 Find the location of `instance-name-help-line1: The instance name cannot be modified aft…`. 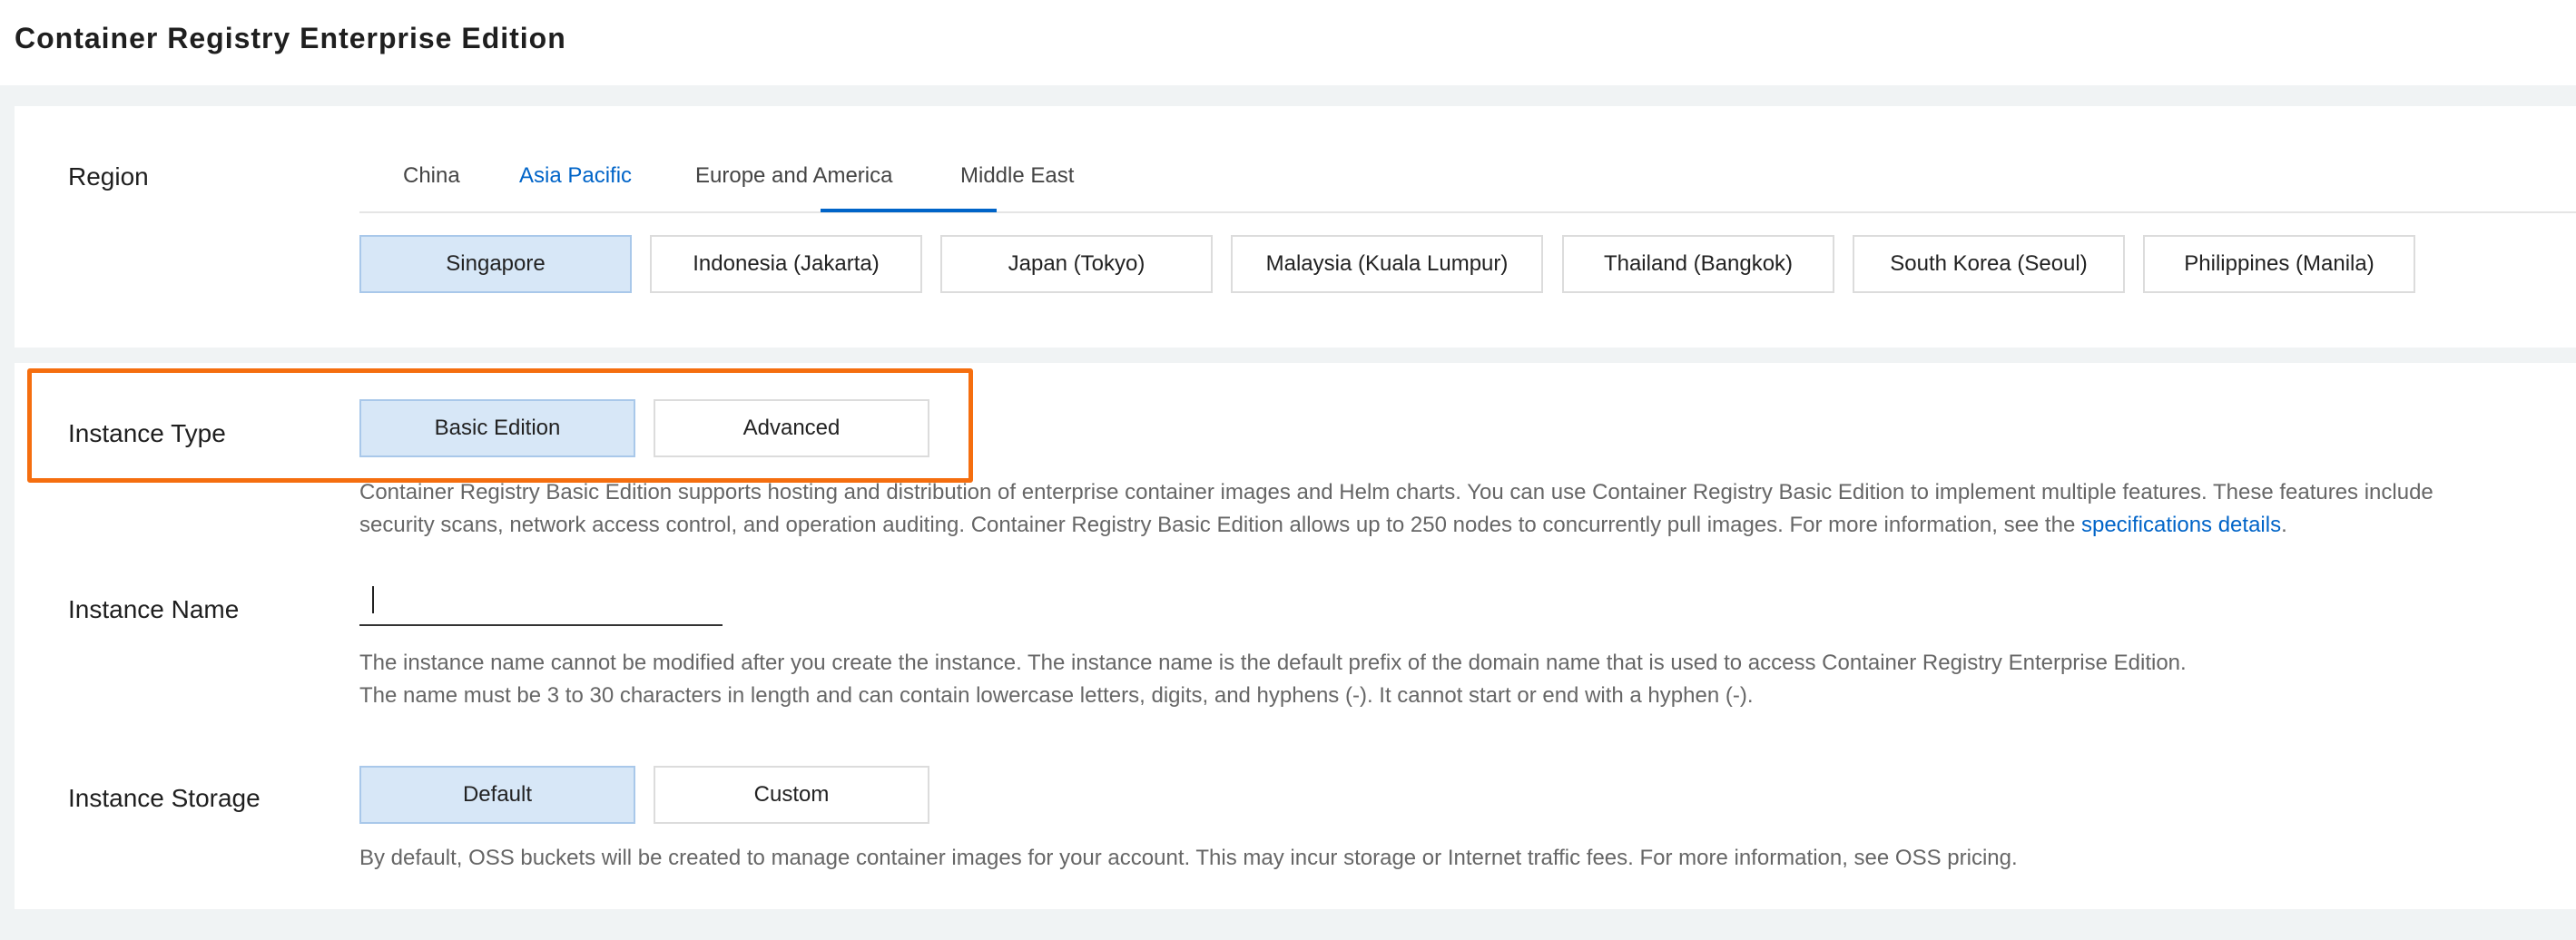

instance-name-help-line1: The instance name cannot be modified aft… is located at coordinates (1273, 663).